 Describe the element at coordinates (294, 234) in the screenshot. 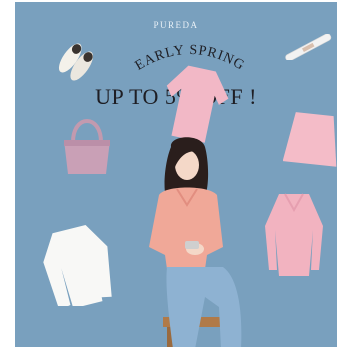

I see `pink-collar-sweater-image` at that location.